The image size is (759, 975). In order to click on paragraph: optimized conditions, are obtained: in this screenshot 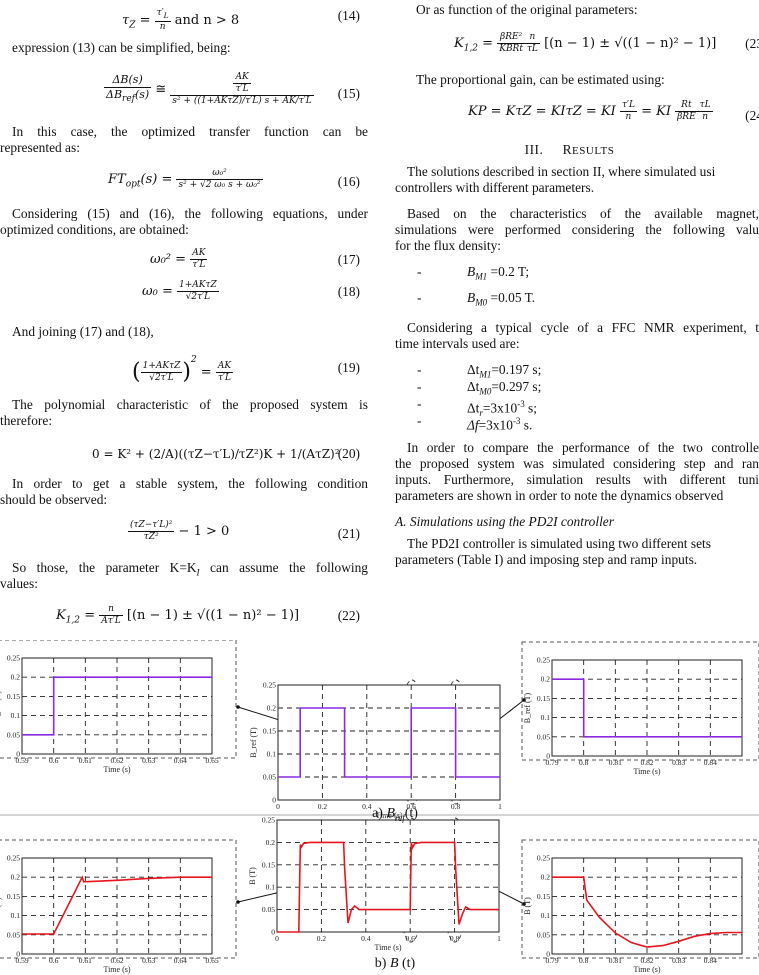, I will do `click(94, 229)`.